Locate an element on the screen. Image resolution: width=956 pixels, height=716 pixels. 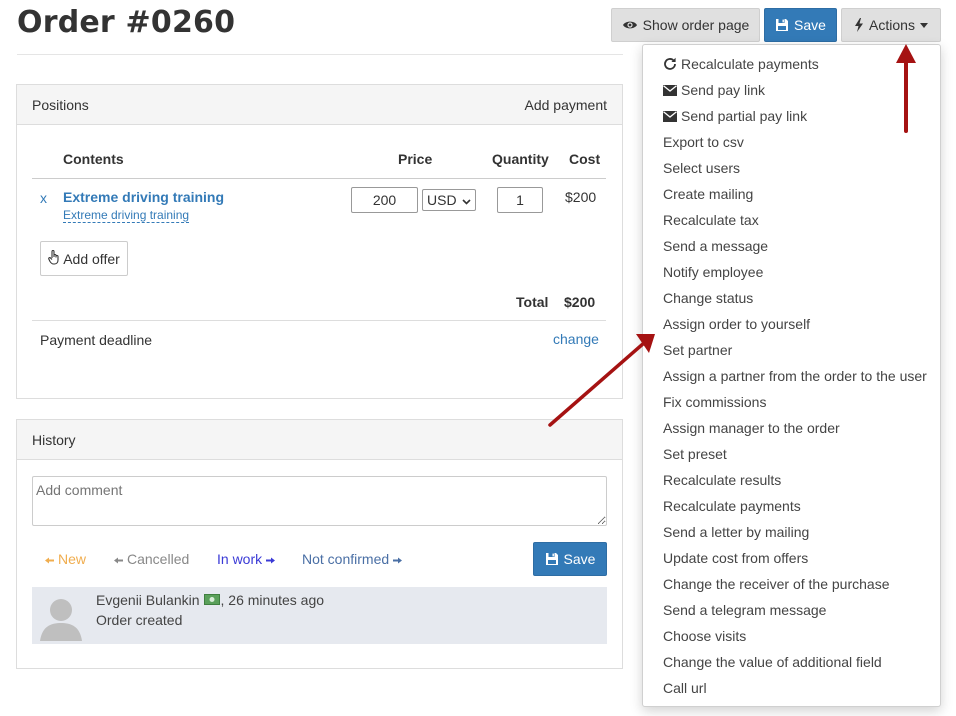
page-title: Order #0260 is located at coordinates (126, 22).